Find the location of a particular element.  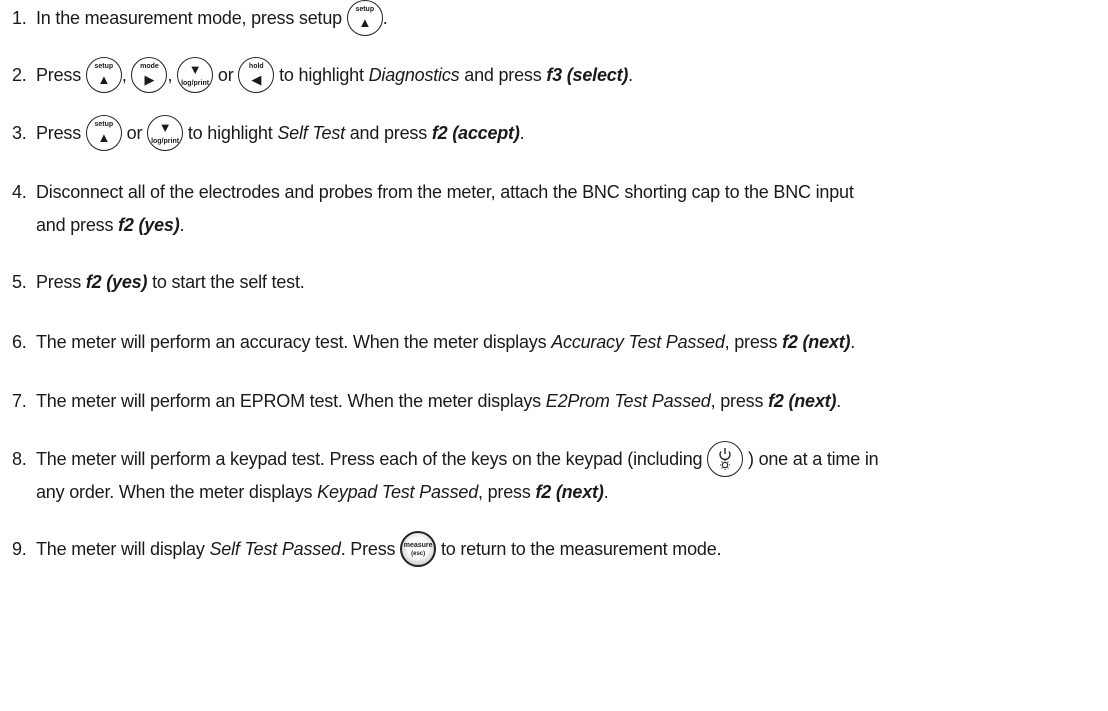

step-5: 5. Press f2 (yes) to start the self test. is located at coordinates (557, 282).